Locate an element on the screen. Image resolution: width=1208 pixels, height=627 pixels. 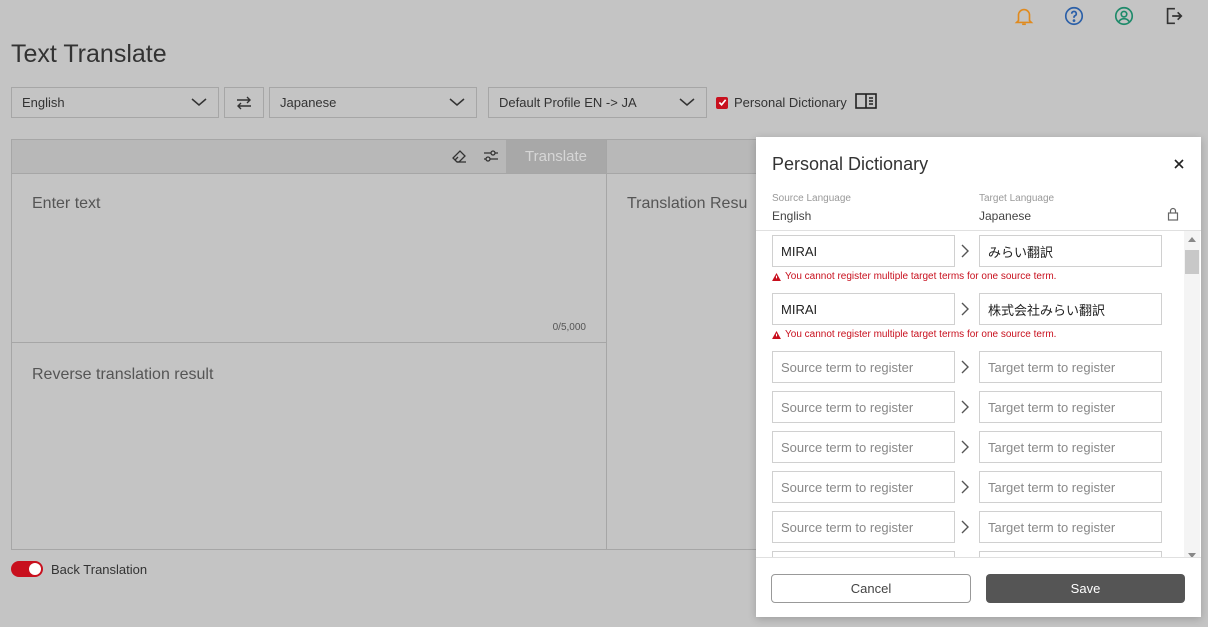
bell-icon is located at coordinates (1024, 16).